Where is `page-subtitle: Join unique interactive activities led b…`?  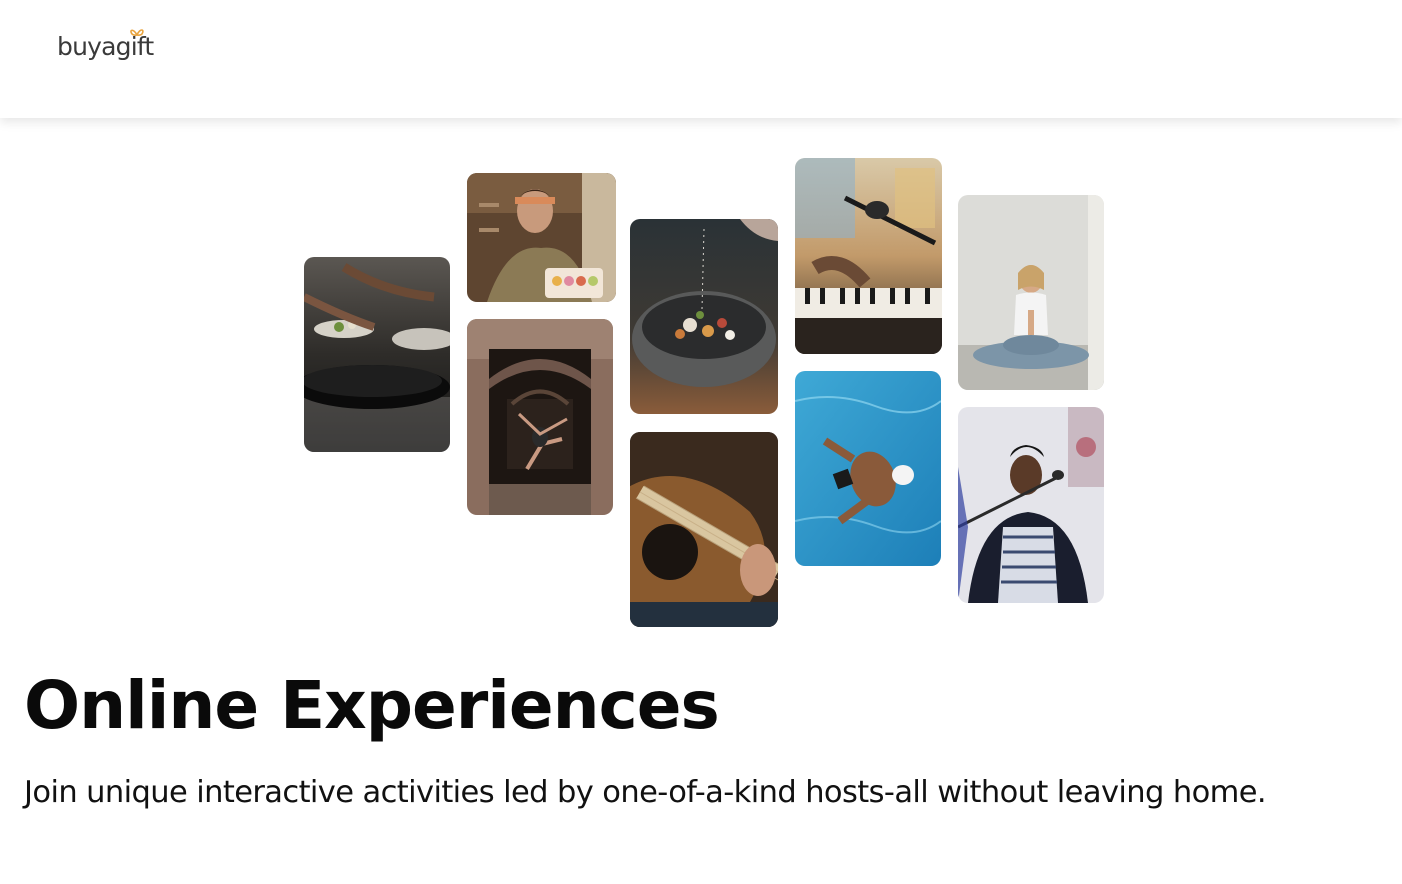
page-subtitle: Join unique interactive activities led b… is located at coordinates (645, 792).